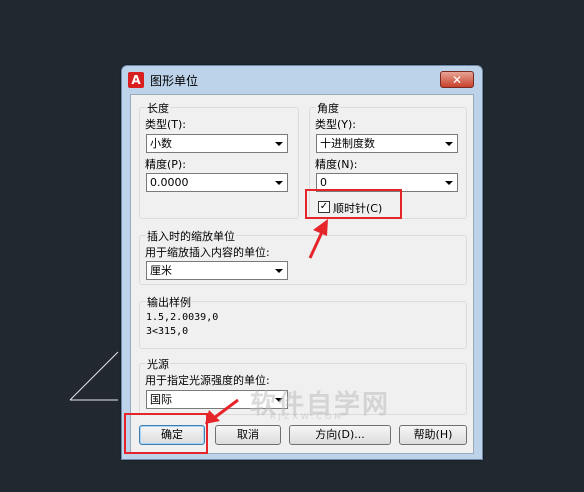 The image size is (584, 492). What do you see at coordinates (318, 239) in the screenshot?
I see `arrow-to-clockwise-icon` at bounding box center [318, 239].